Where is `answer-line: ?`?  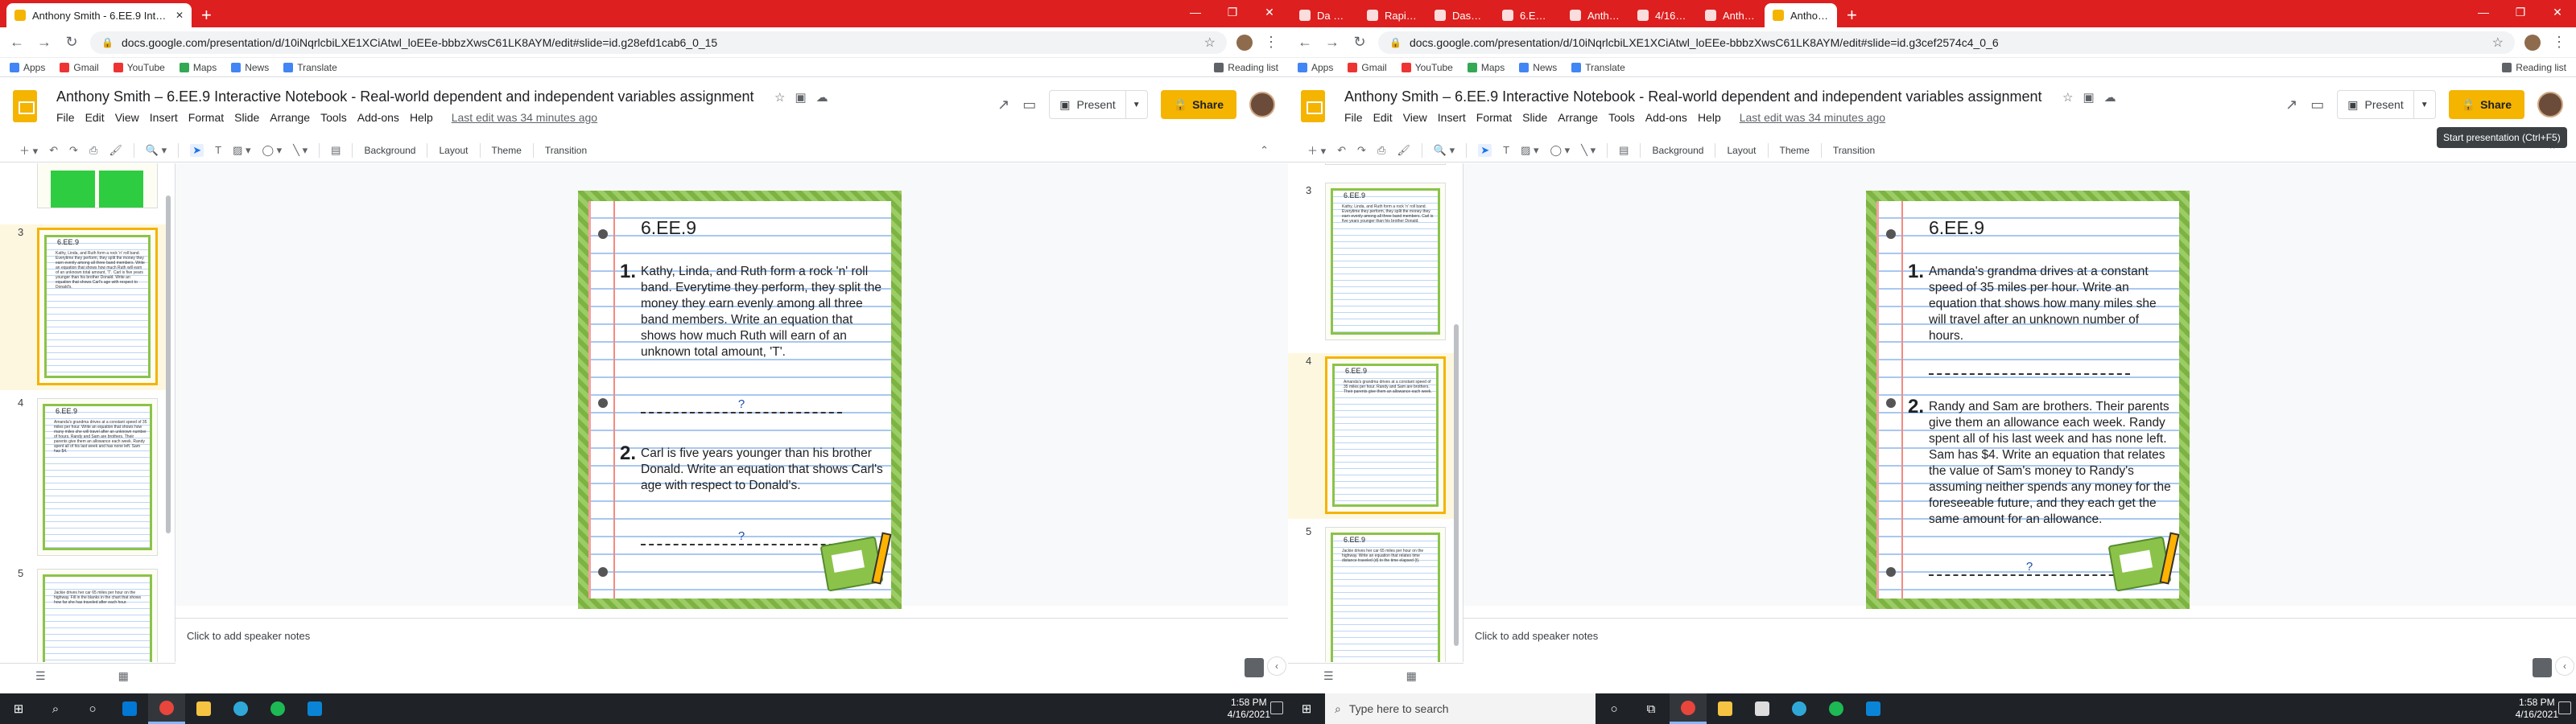
answer-line: ? is located at coordinates (2029, 568).